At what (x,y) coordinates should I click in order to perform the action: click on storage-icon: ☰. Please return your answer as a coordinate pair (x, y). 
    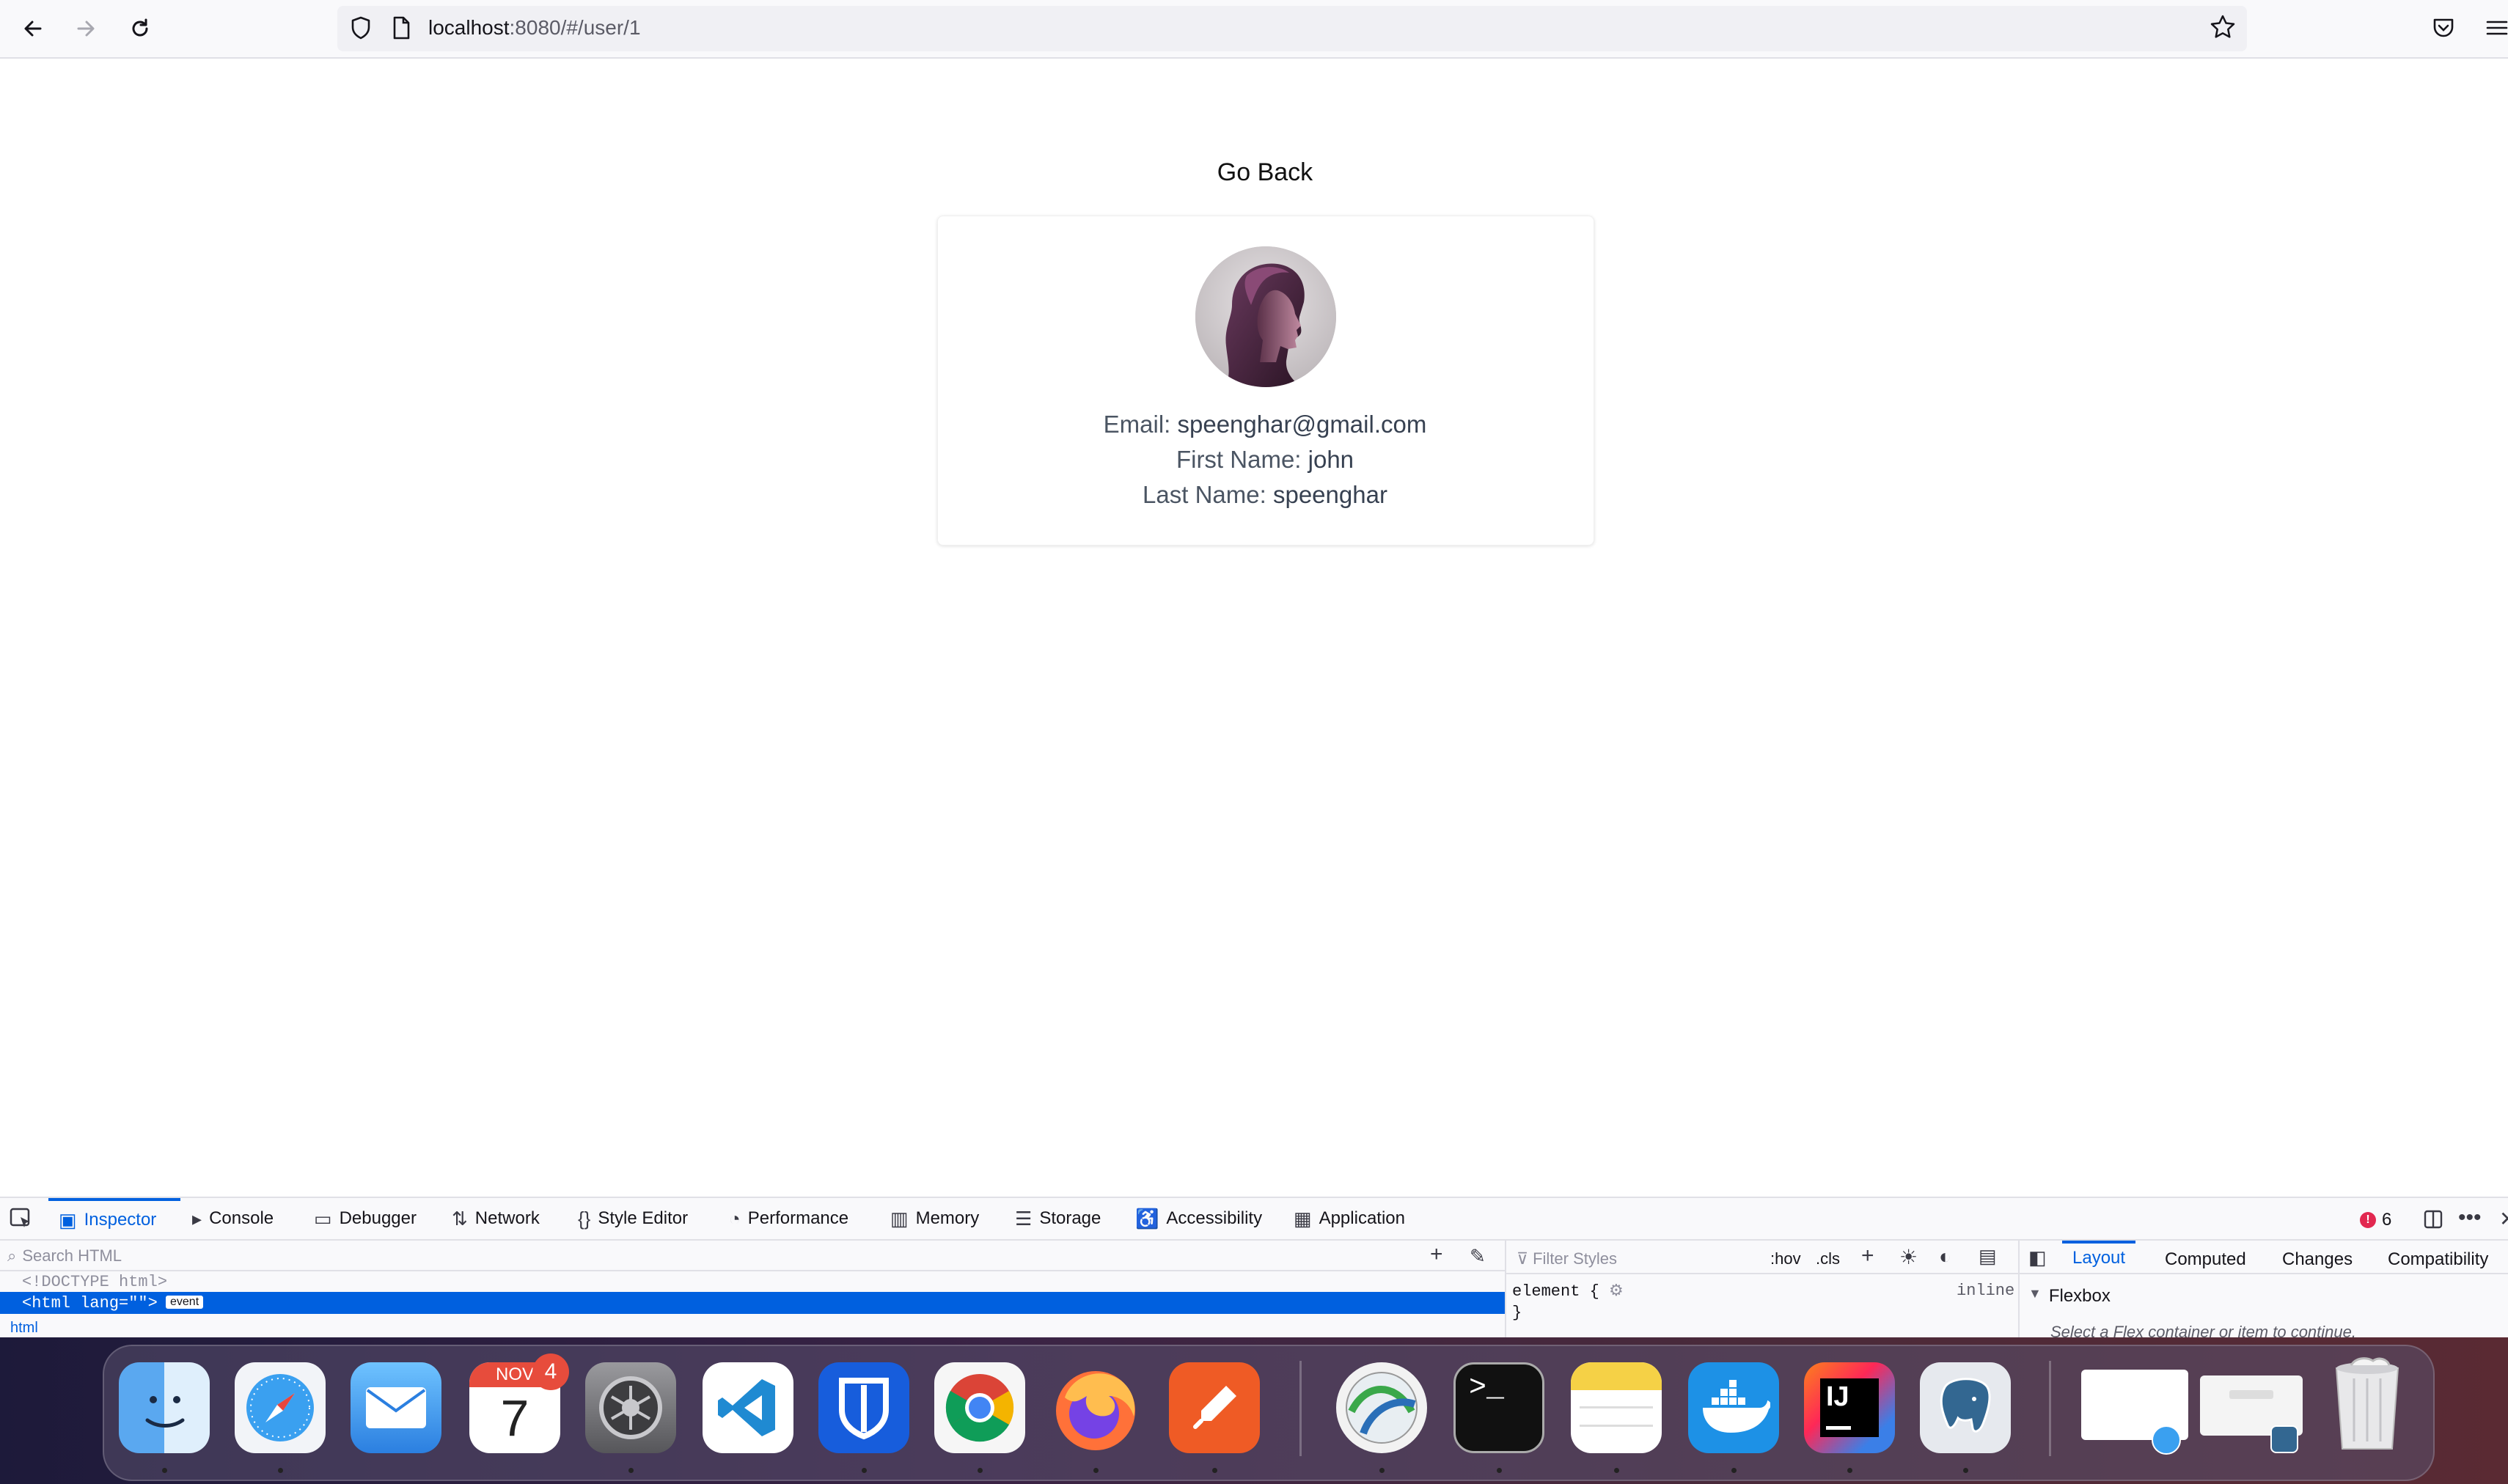
    Looking at the image, I should click on (1024, 1218).